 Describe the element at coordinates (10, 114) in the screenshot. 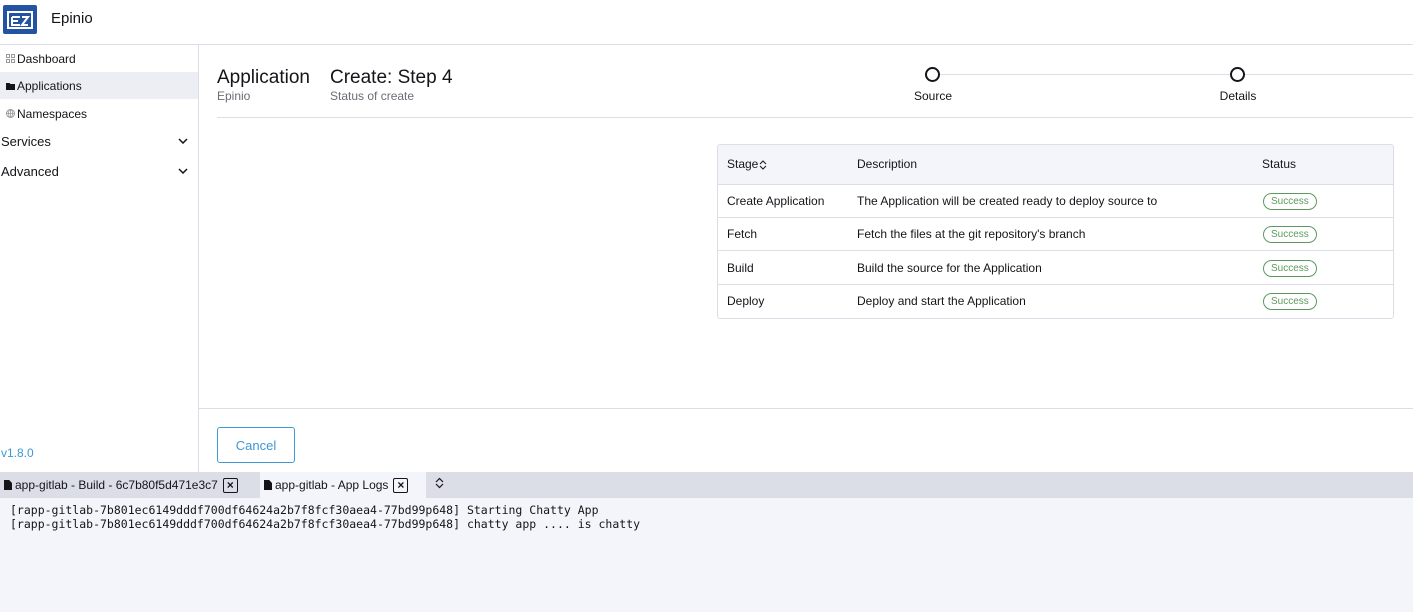

I see `globe-icon` at that location.